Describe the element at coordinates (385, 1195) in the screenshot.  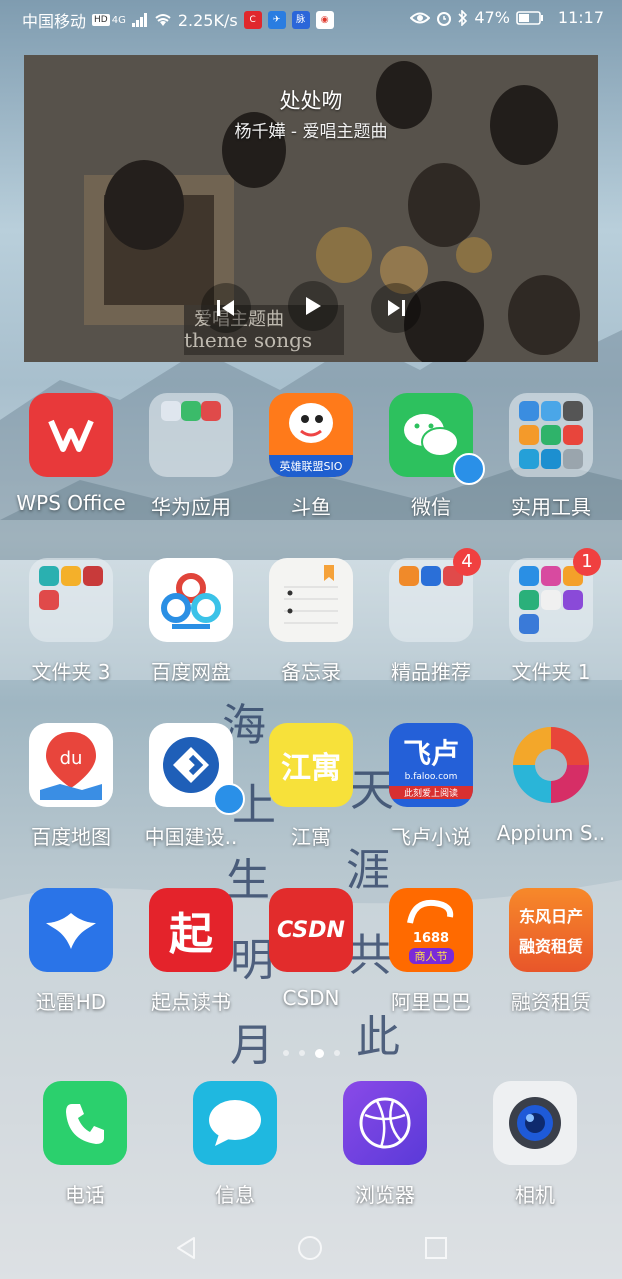
I see `dock-label: 浏览器` at that location.